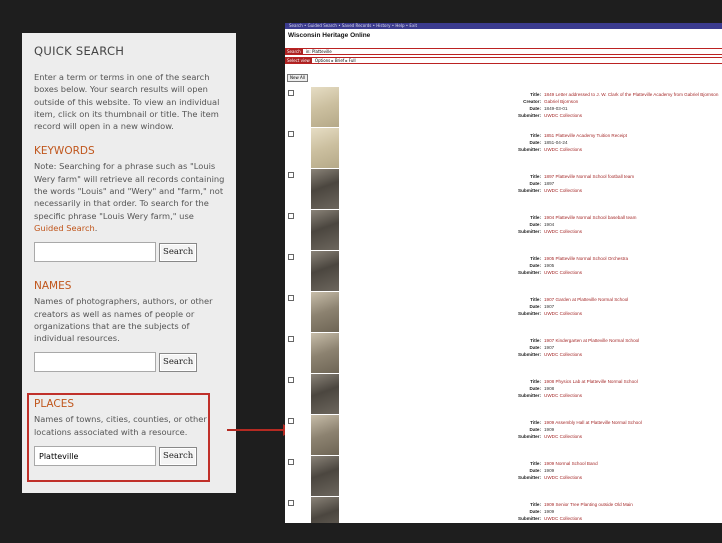 This screenshot has width=722, height=543. What do you see at coordinates (95, 362) in the screenshot?
I see `names-input` at bounding box center [95, 362].